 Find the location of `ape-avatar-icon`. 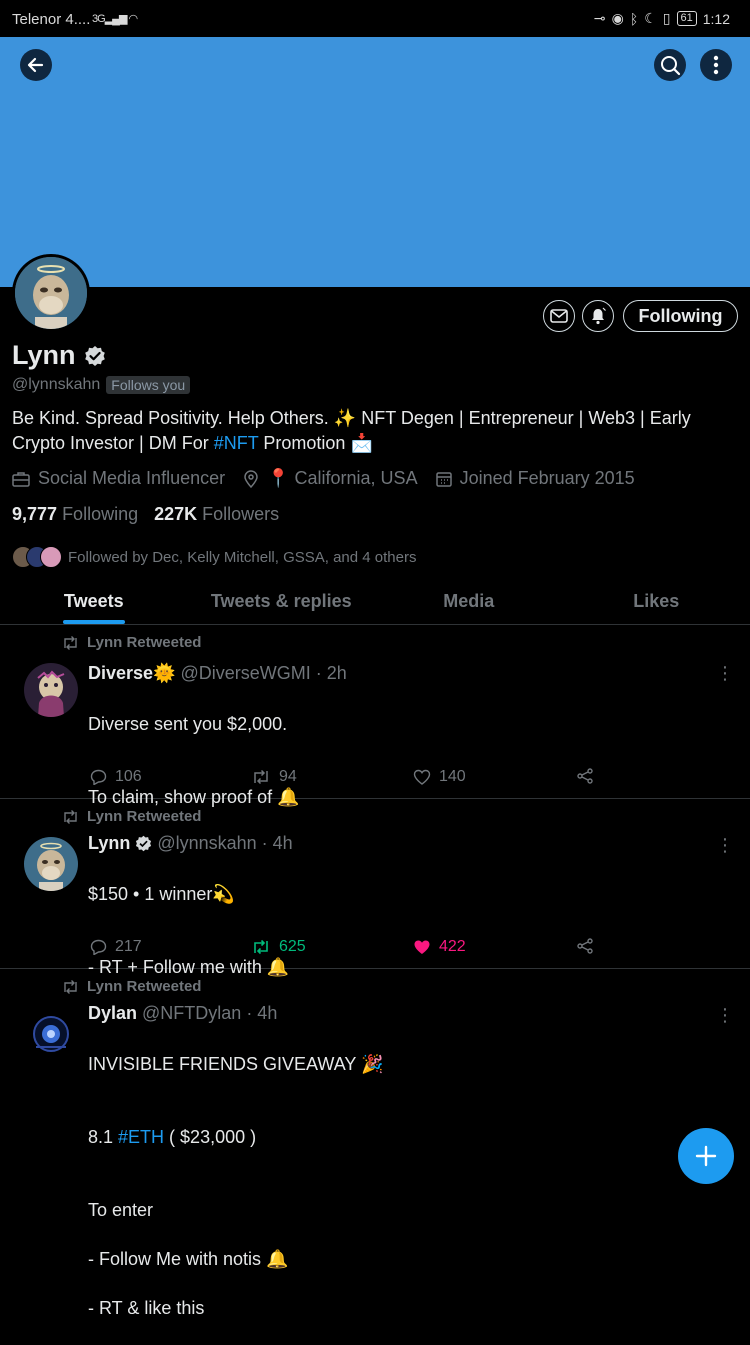

ape-avatar-icon is located at coordinates (51, 293).